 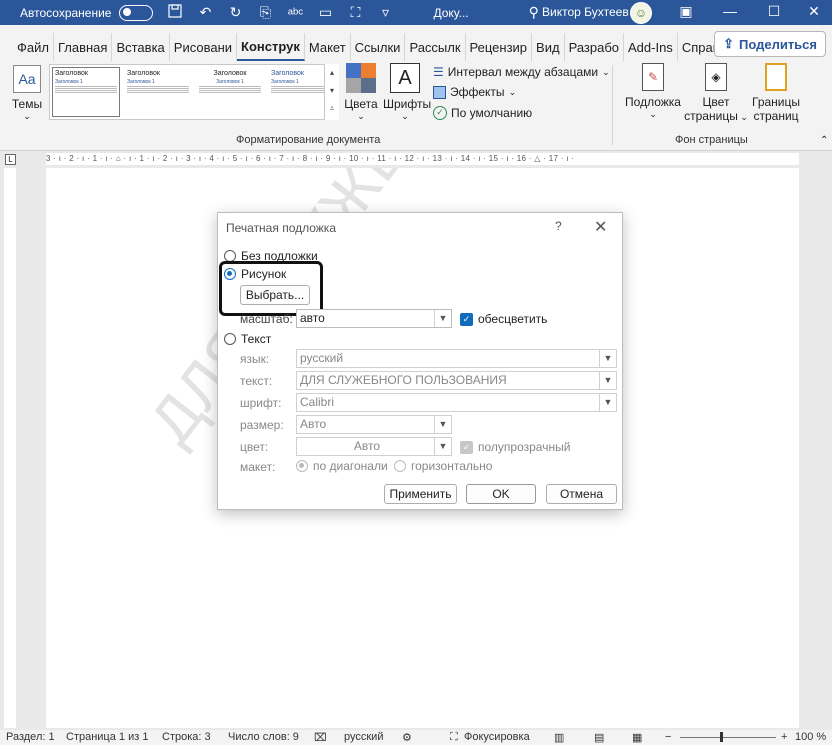 What do you see at coordinates (332, 109) in the screenshot?
I see `gallery-more-icon: ⩡` at bounding box center [332, 109].